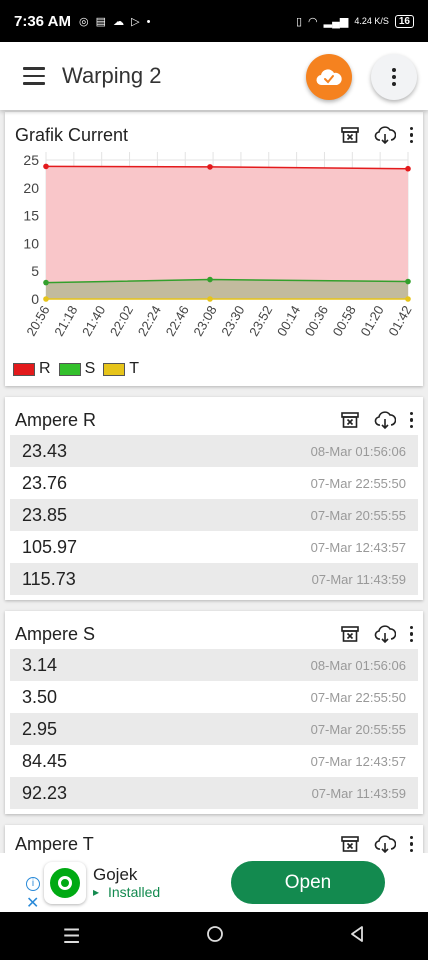 The width and height of the screenshot is (428, 960). I want to click on gojek-logo, so click(65, 883).